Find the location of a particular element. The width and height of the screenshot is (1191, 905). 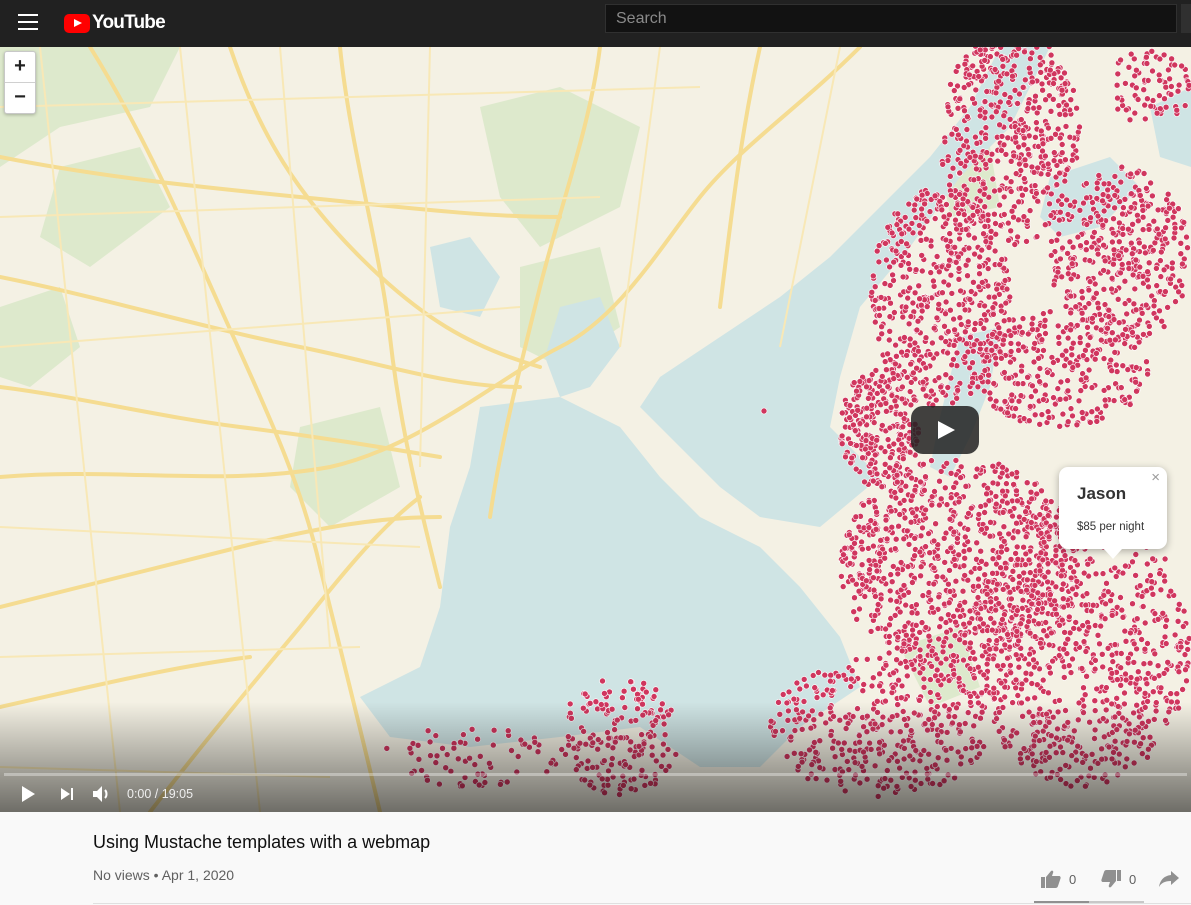

menu-icon is located at coordinates (28, 23).